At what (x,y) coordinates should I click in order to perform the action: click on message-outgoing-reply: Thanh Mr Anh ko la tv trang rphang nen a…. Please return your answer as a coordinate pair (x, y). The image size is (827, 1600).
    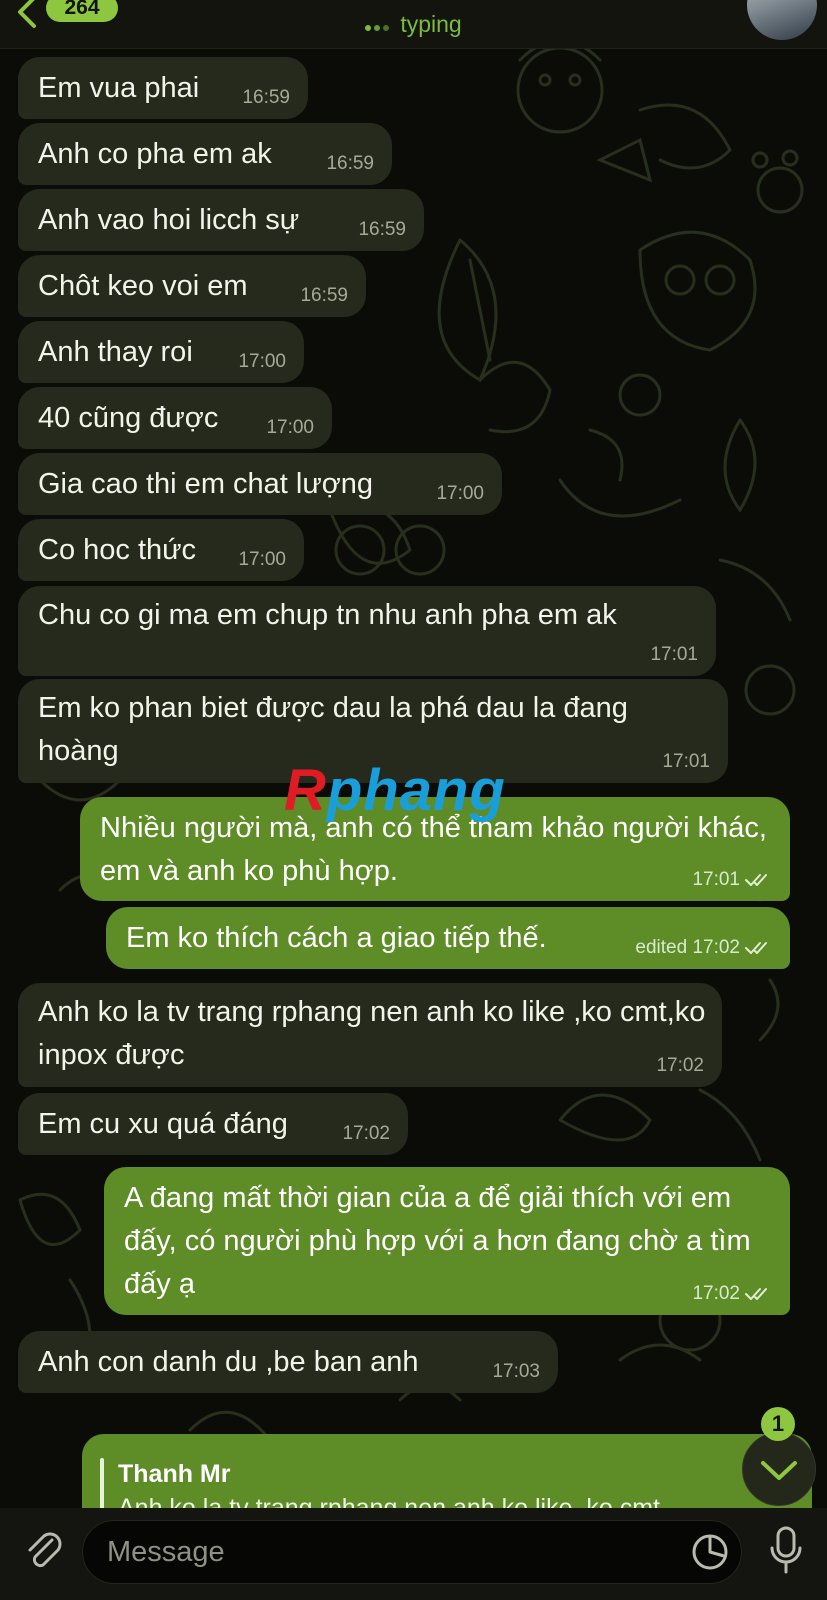
    Looking at the image, I should click on (447, 1471).